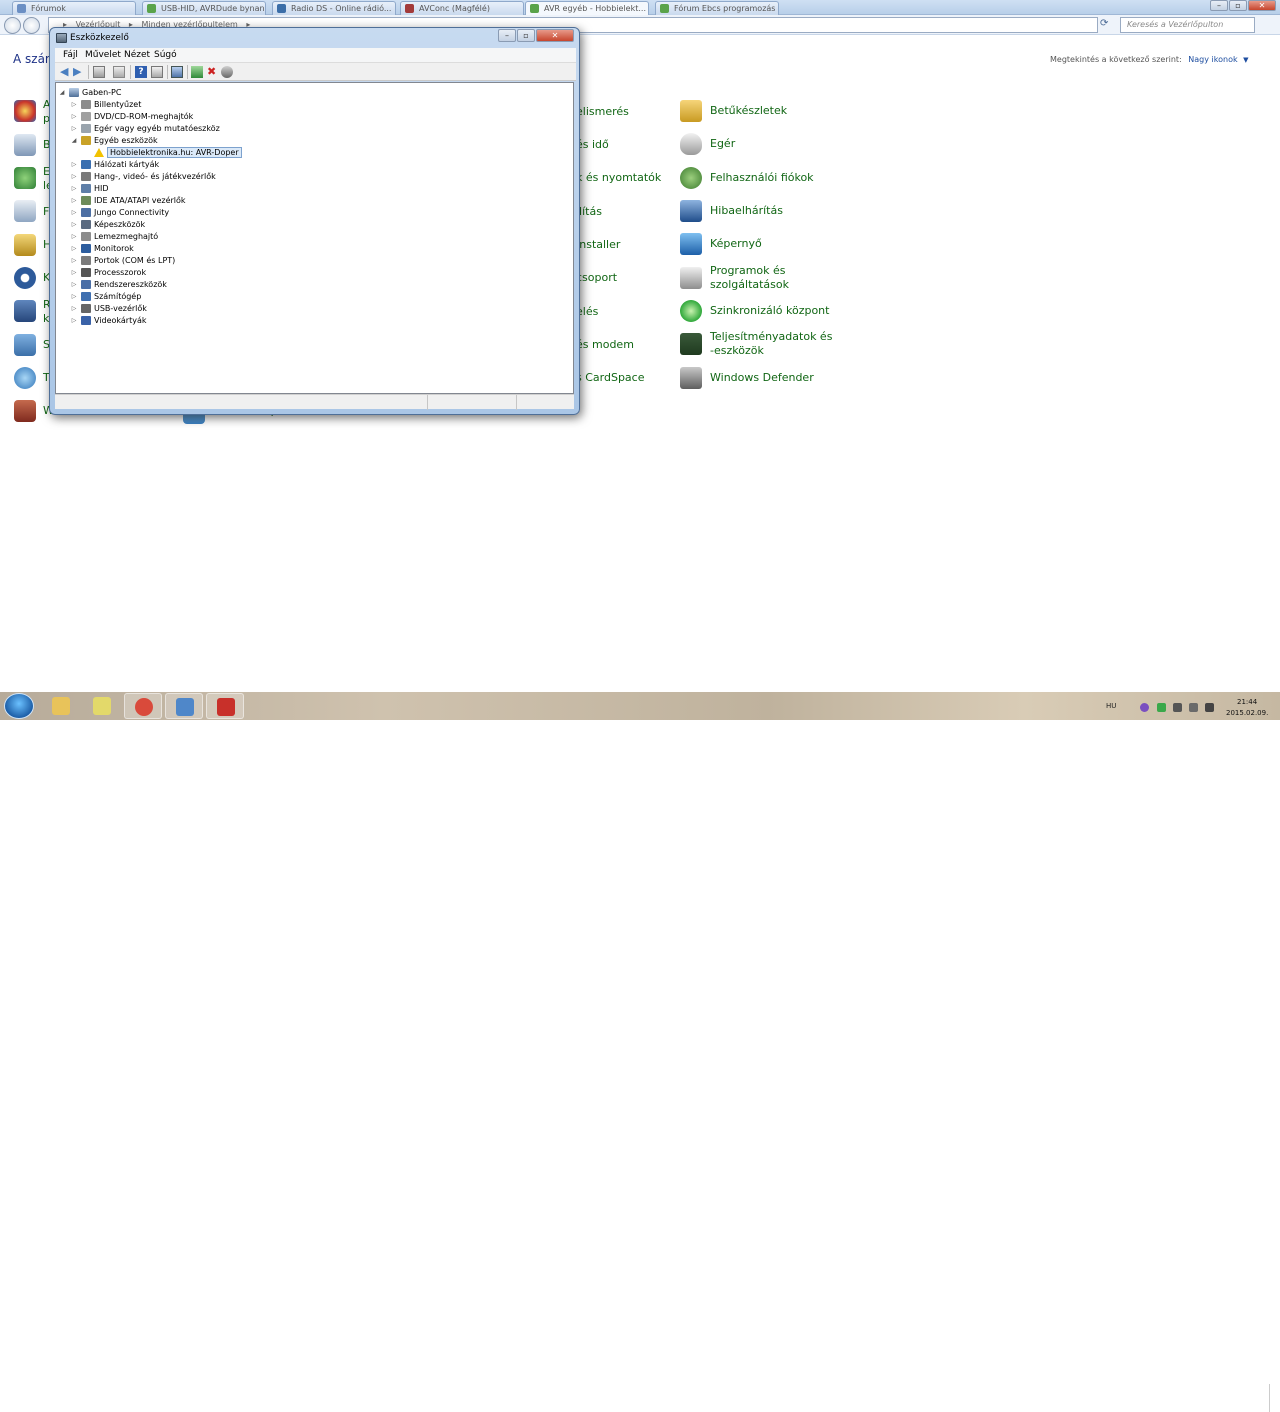 This screenshot has width=1280, height=1412. Describe the element at coordinates (462, 8) in the screenshot. I see `browser-tab: AVConc (Magfélé)` at that location.